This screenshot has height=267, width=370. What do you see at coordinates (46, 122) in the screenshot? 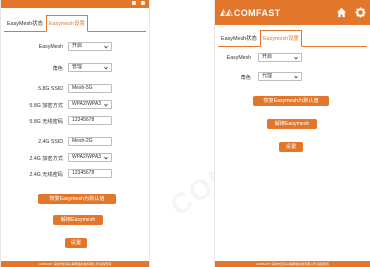
I see `field-label: 5.8G 无线密码` at bounding box center [46, 122].